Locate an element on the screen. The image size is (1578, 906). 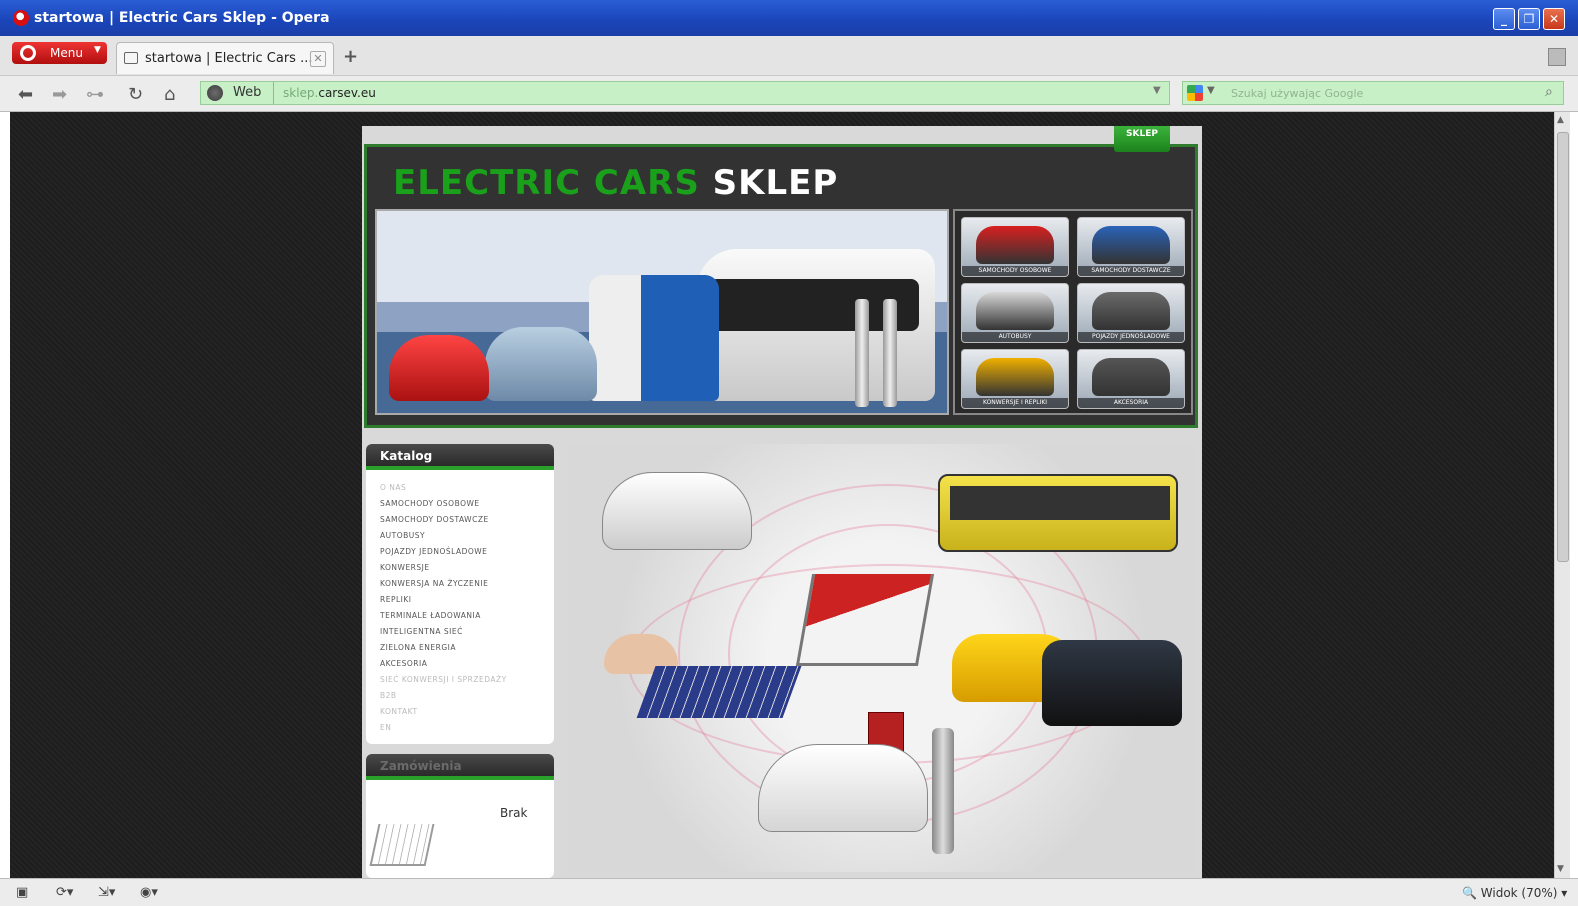
vertical-scrollbar: ▲ ▼ is located at coordinates (1562, 495).